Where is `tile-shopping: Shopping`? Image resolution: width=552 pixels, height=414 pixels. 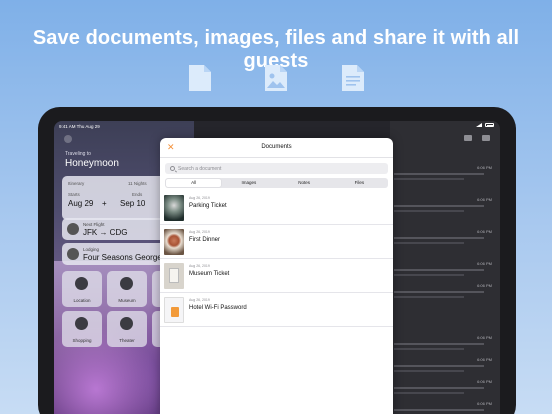
tile-shopping: Shopping is located at coordinates (82, 329).